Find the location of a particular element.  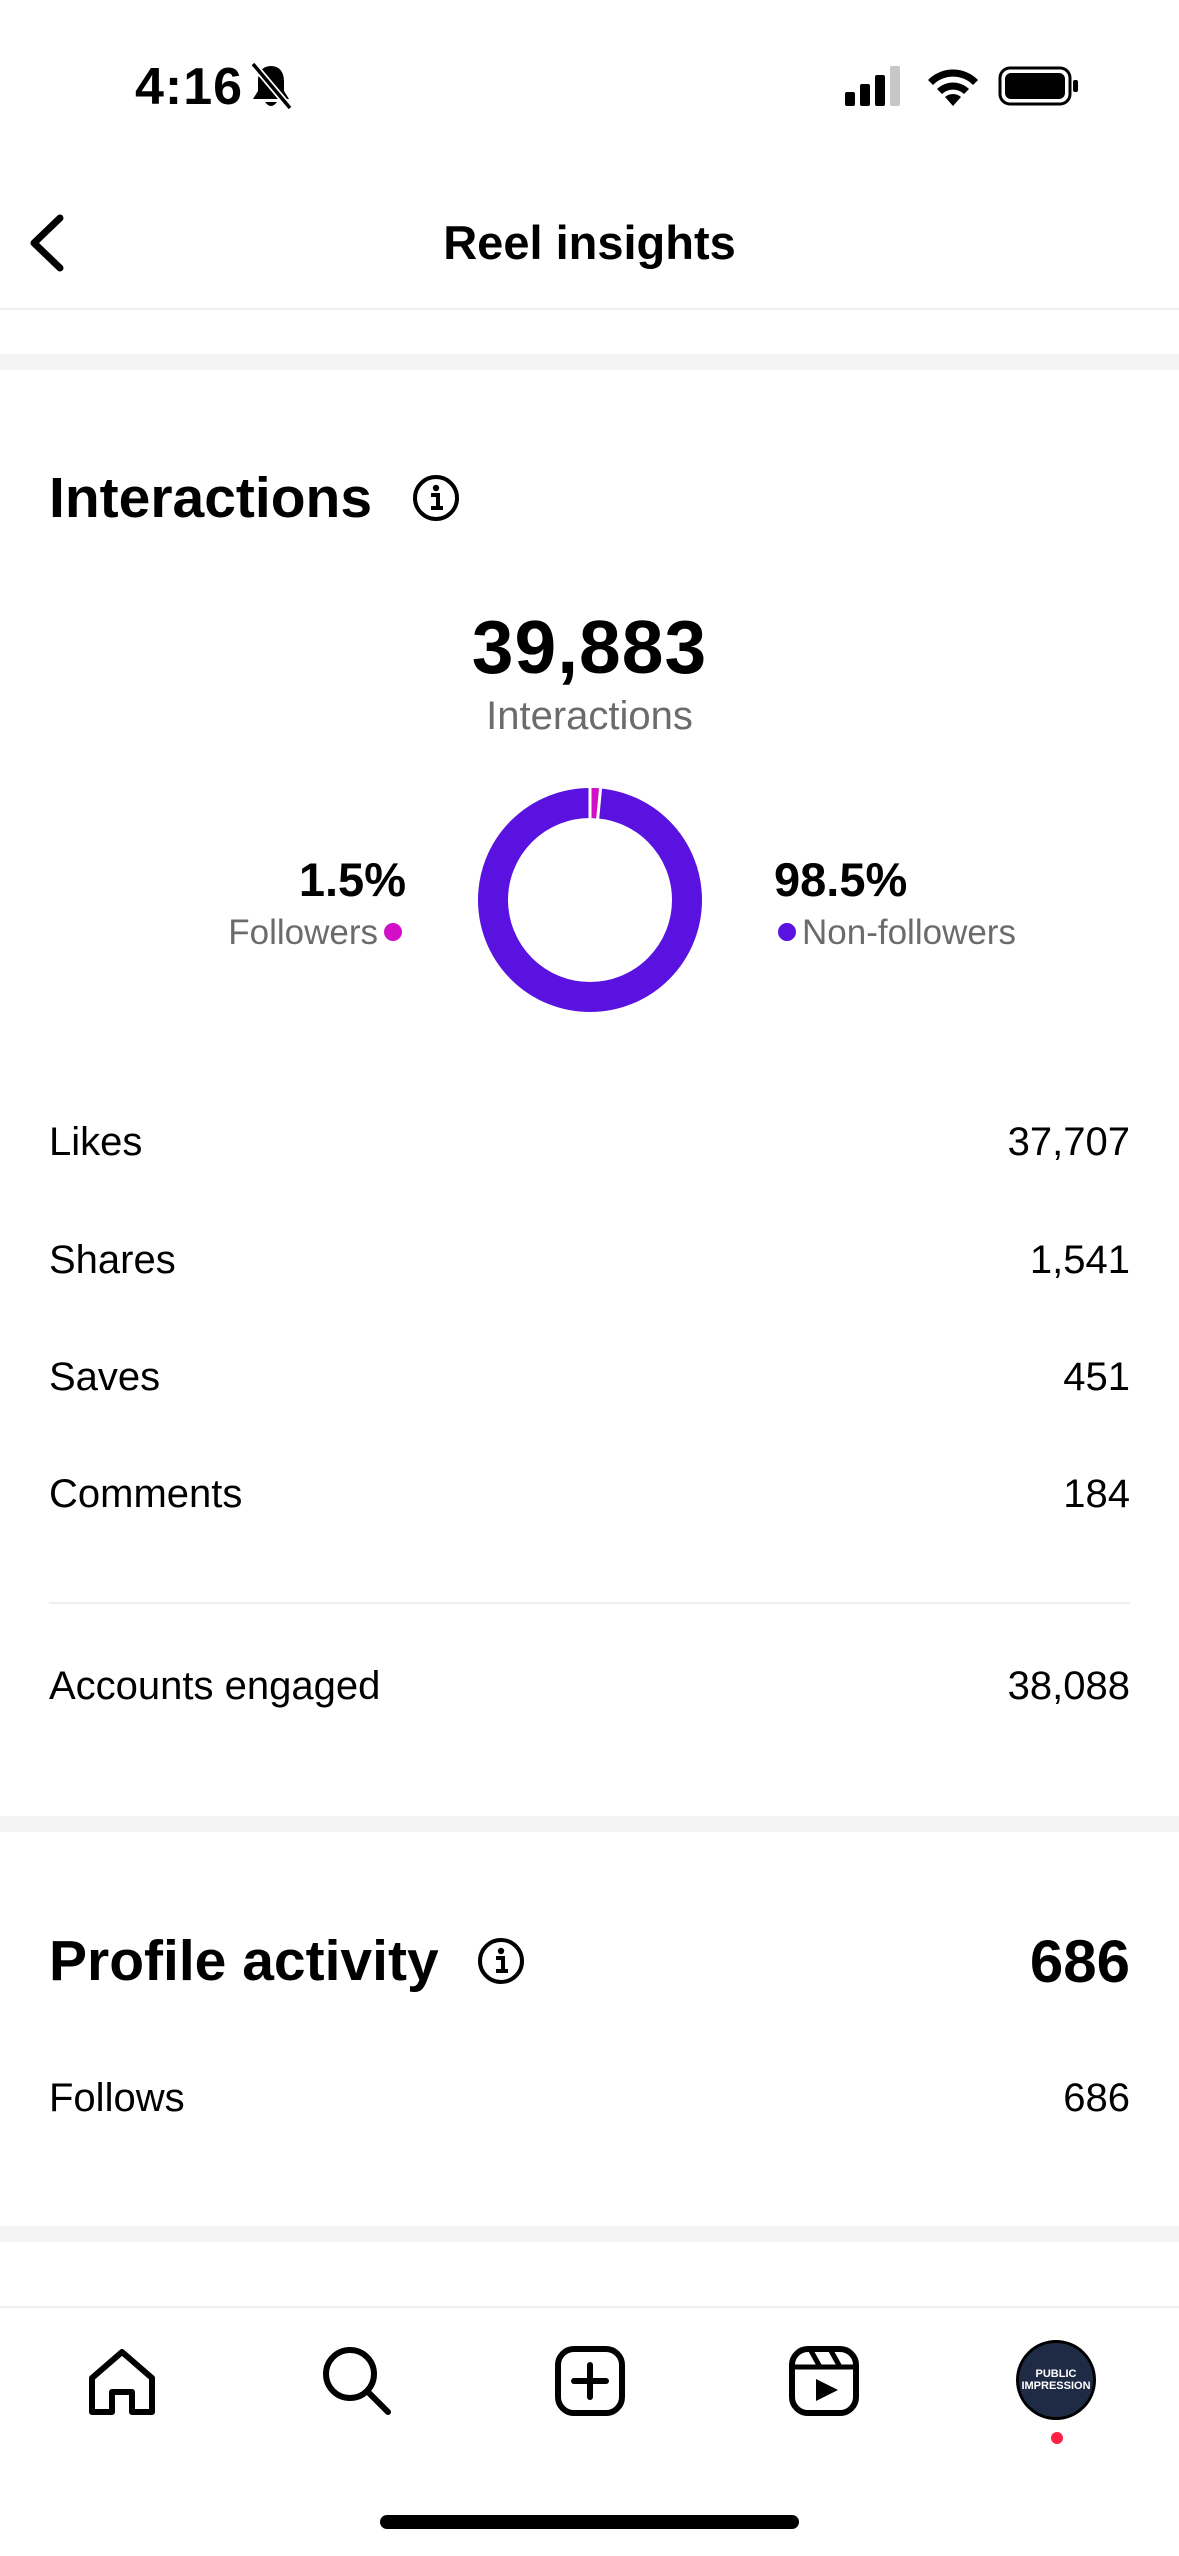

home-indicator is located at coordinates (589, 2522).